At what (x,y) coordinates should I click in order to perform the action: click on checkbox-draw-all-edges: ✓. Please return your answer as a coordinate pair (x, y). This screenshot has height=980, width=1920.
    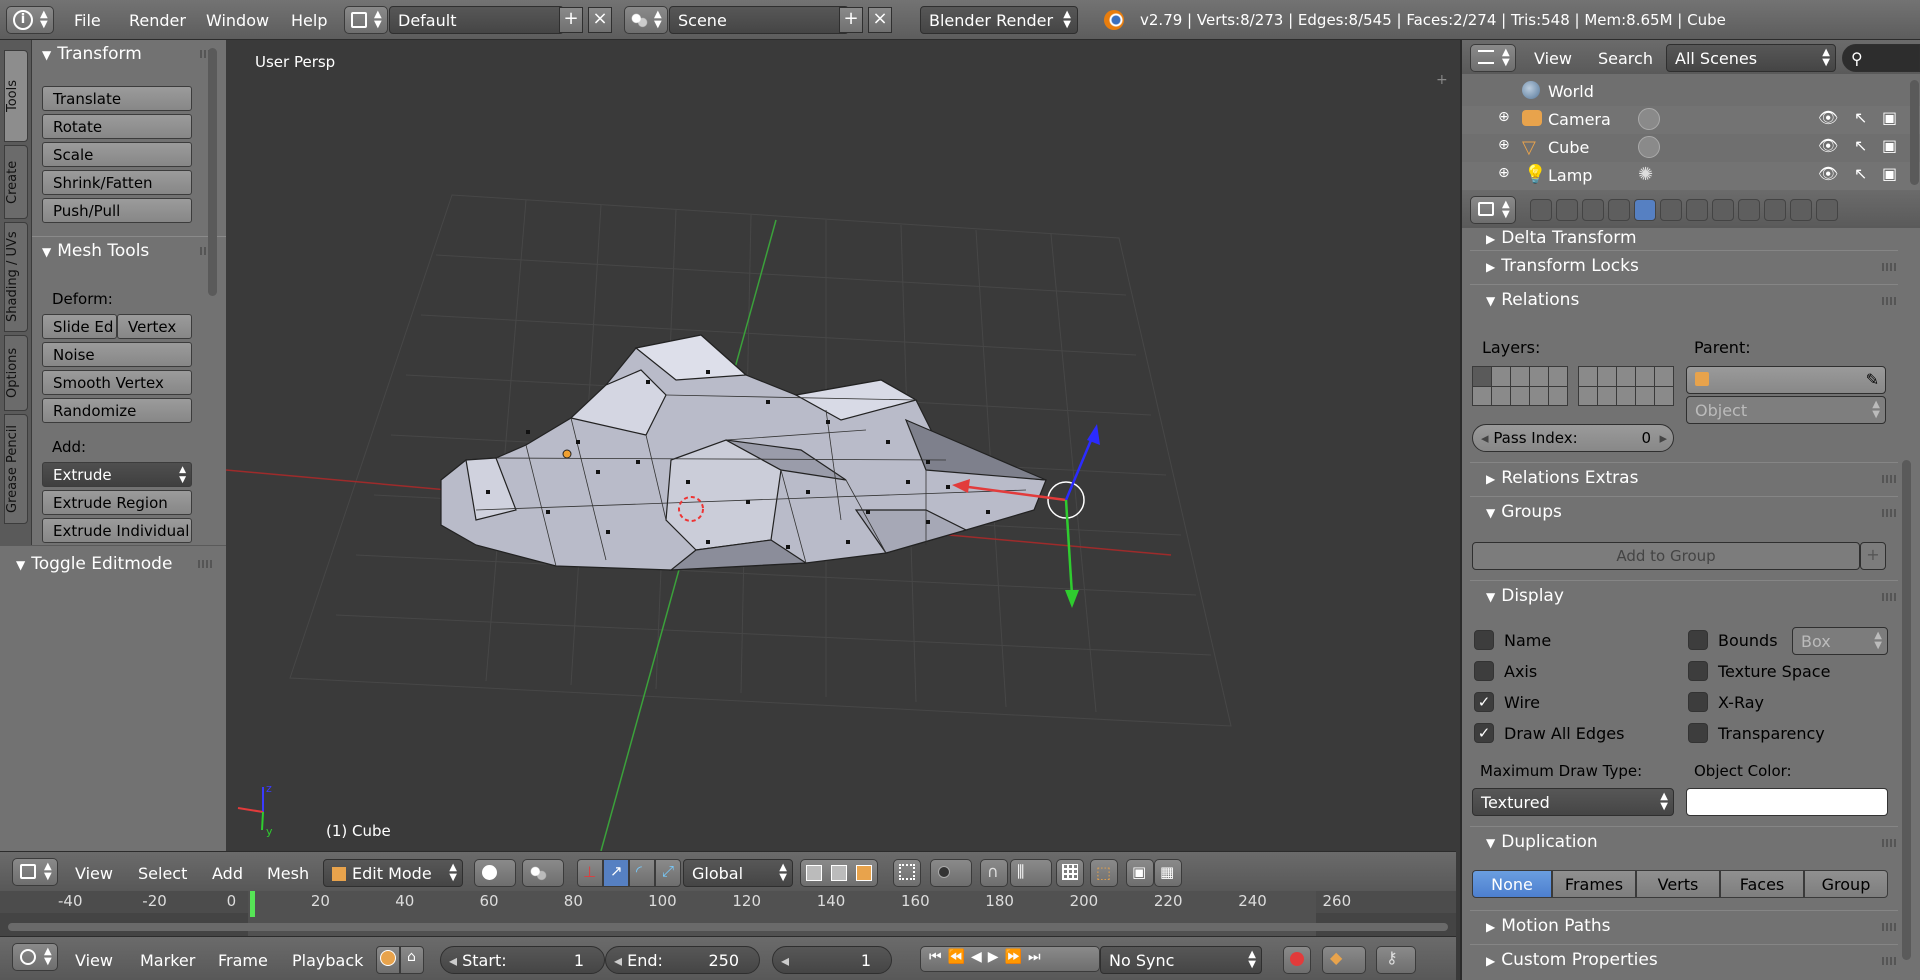
    Looking at the image, I should click on (1484, 733).